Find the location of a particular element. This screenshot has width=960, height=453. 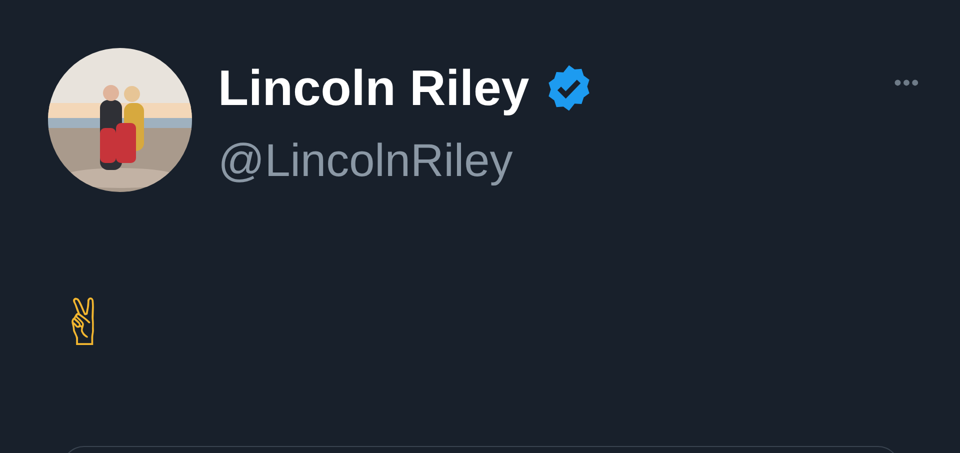

author-name: Lincoln Riley is located at coordinates (374, 88).